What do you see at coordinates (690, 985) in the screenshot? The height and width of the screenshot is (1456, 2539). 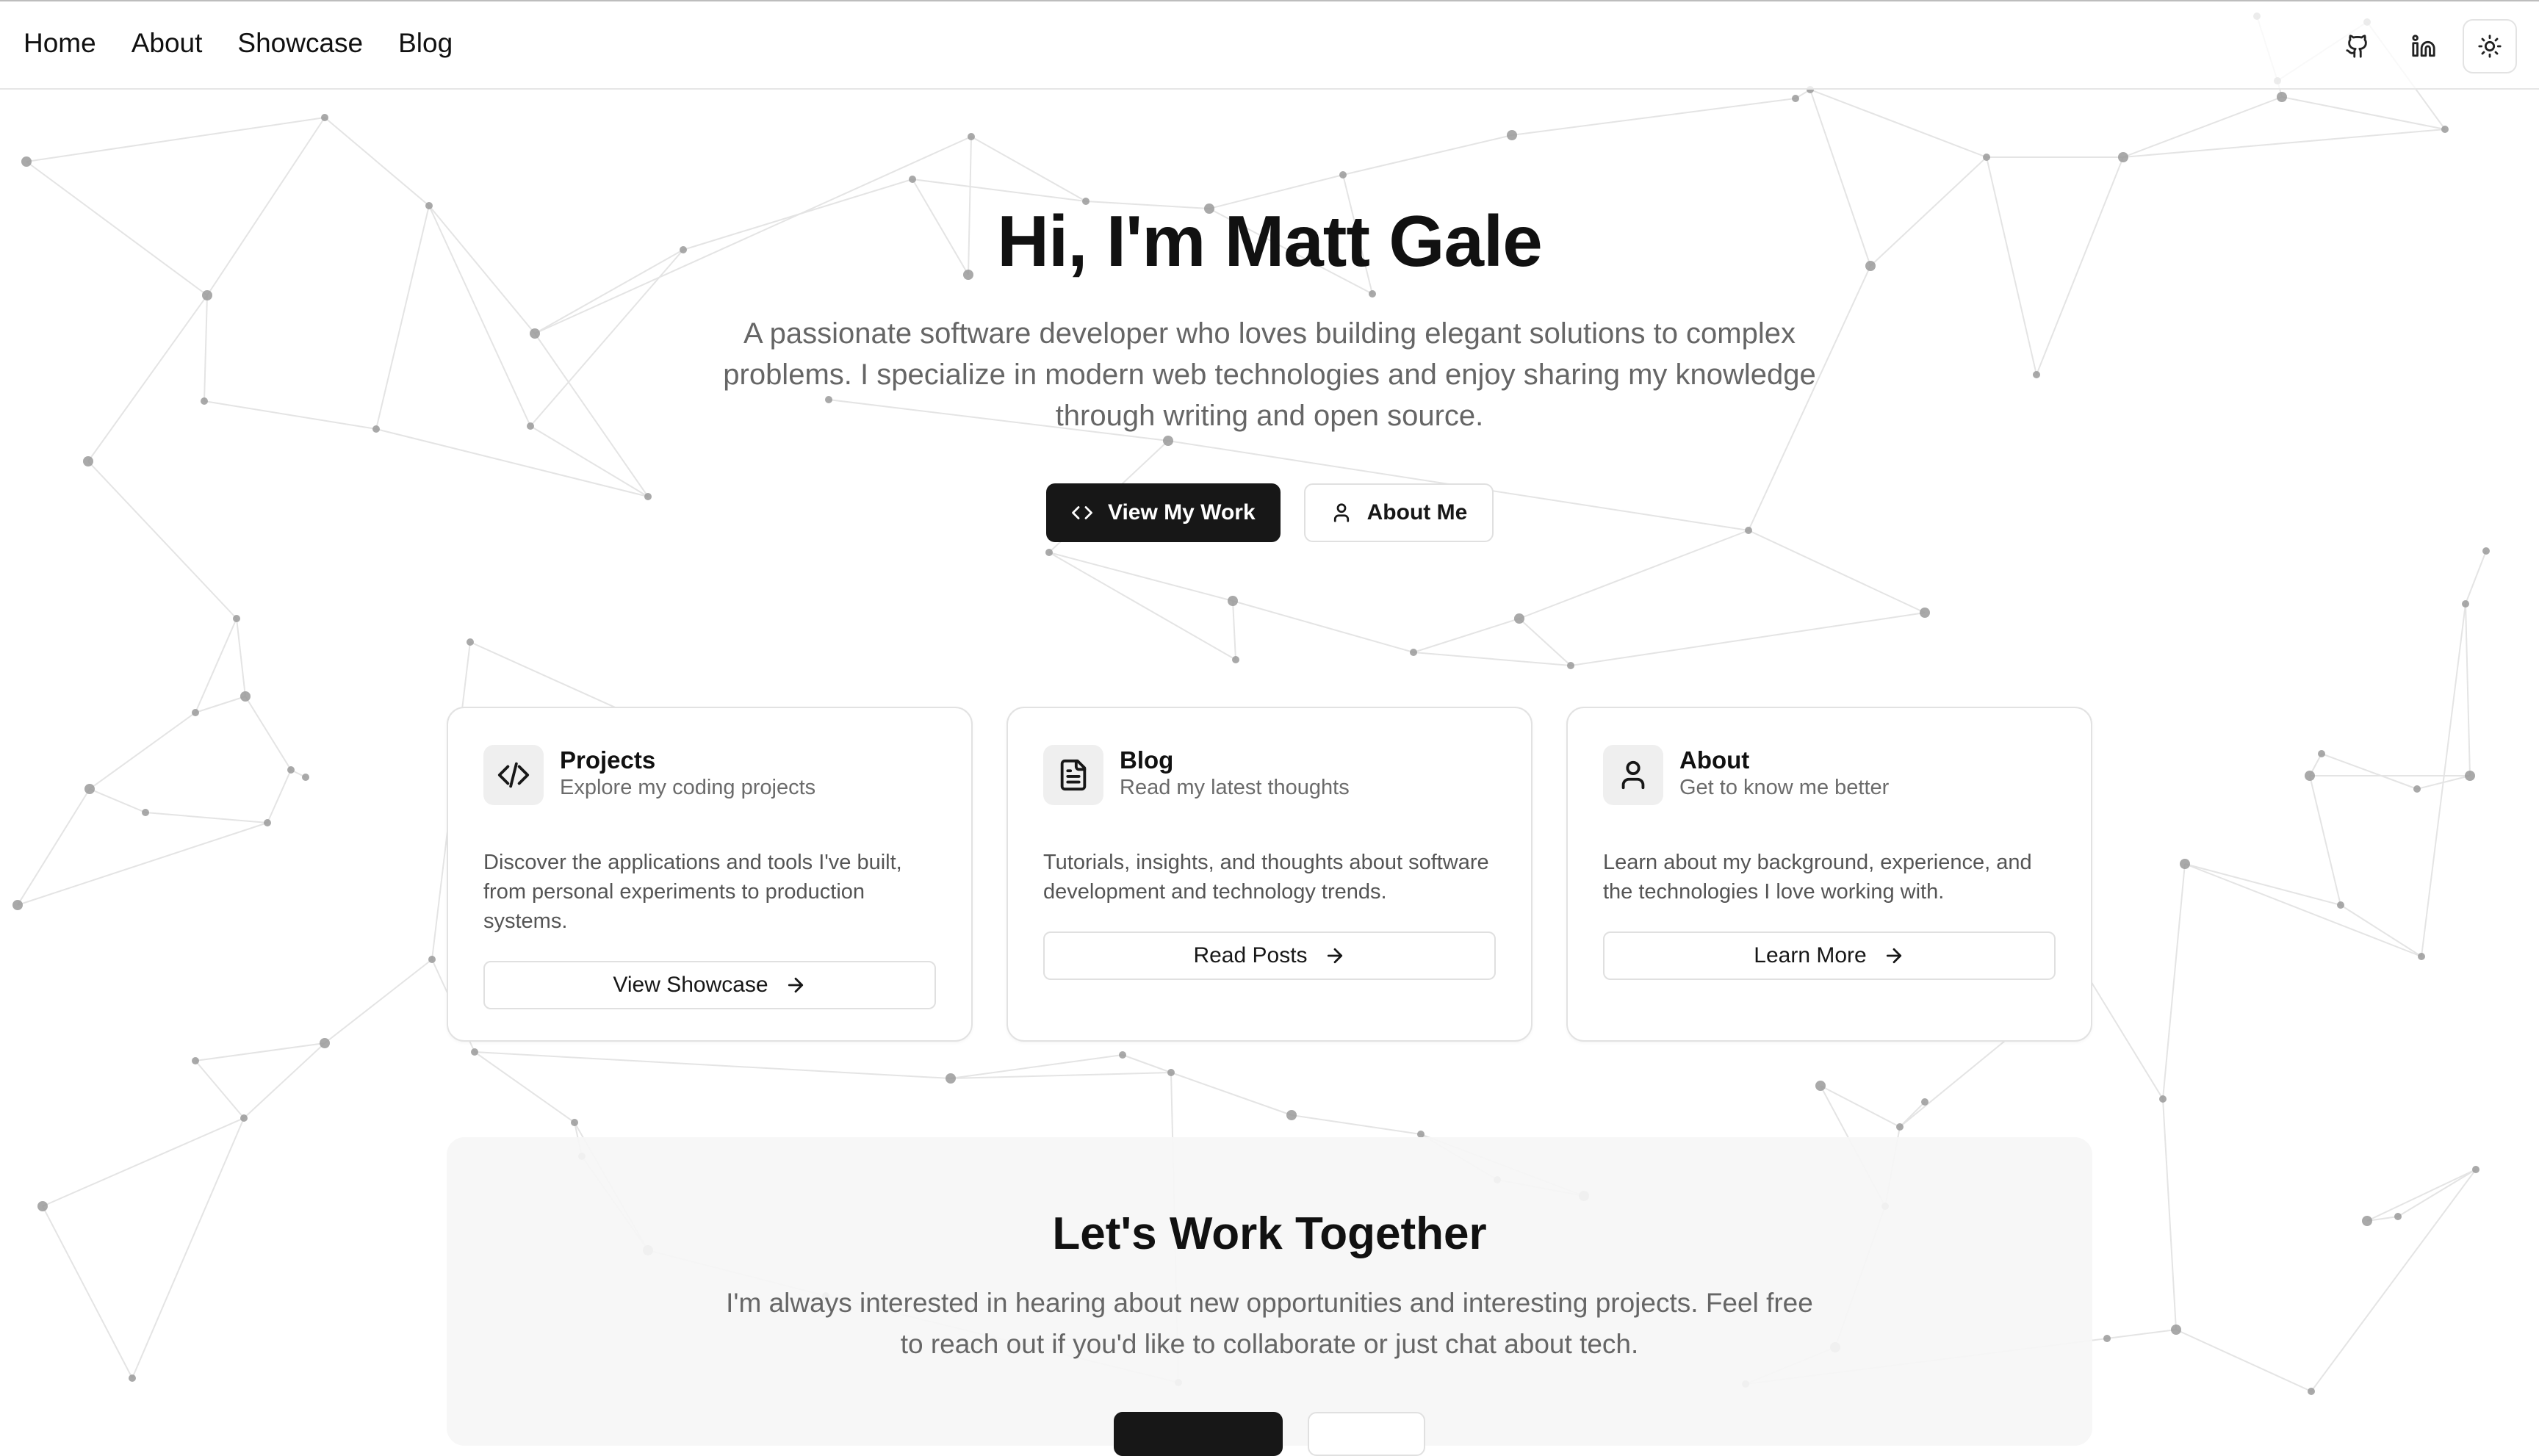 I see `view-showcase-label: View Showcase` at bounding box center [690, 985].